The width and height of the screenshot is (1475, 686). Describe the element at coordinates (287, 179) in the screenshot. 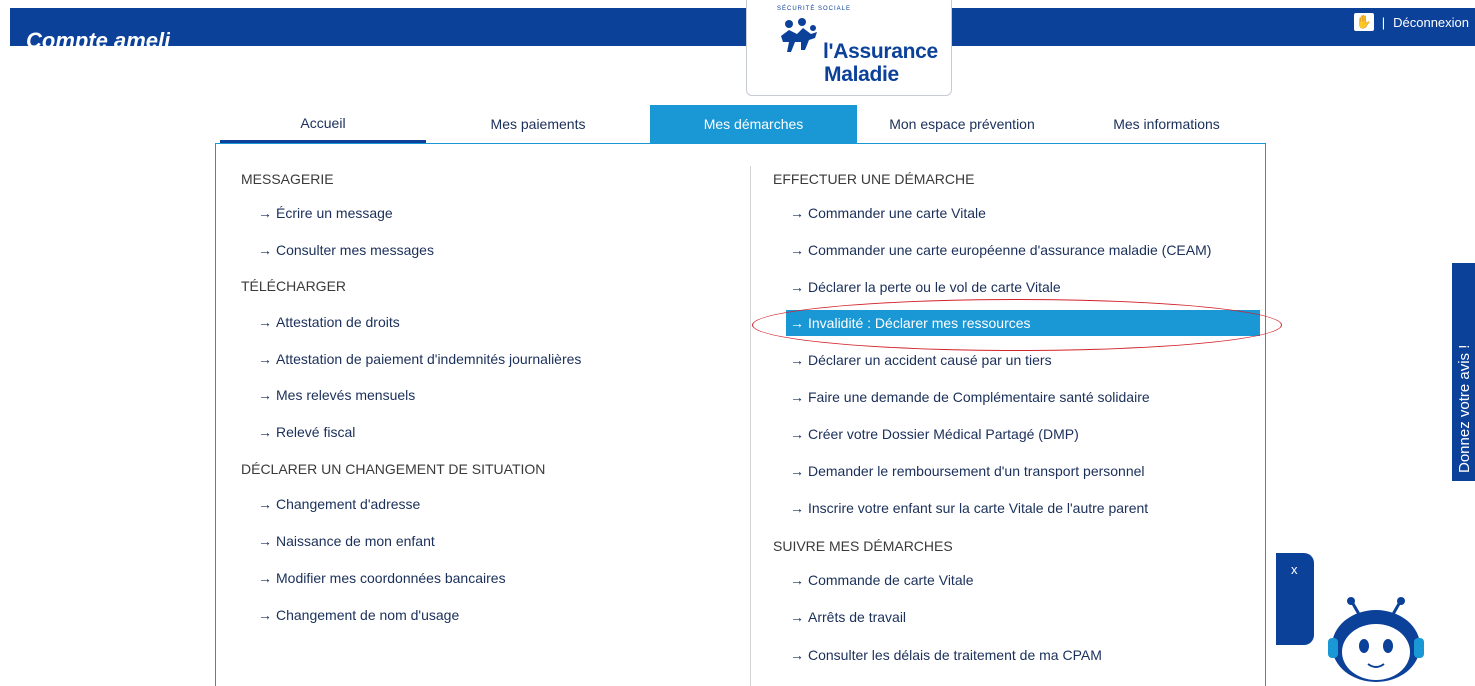

I see `section-title-messagerie: MESSAGERIE` at that location.